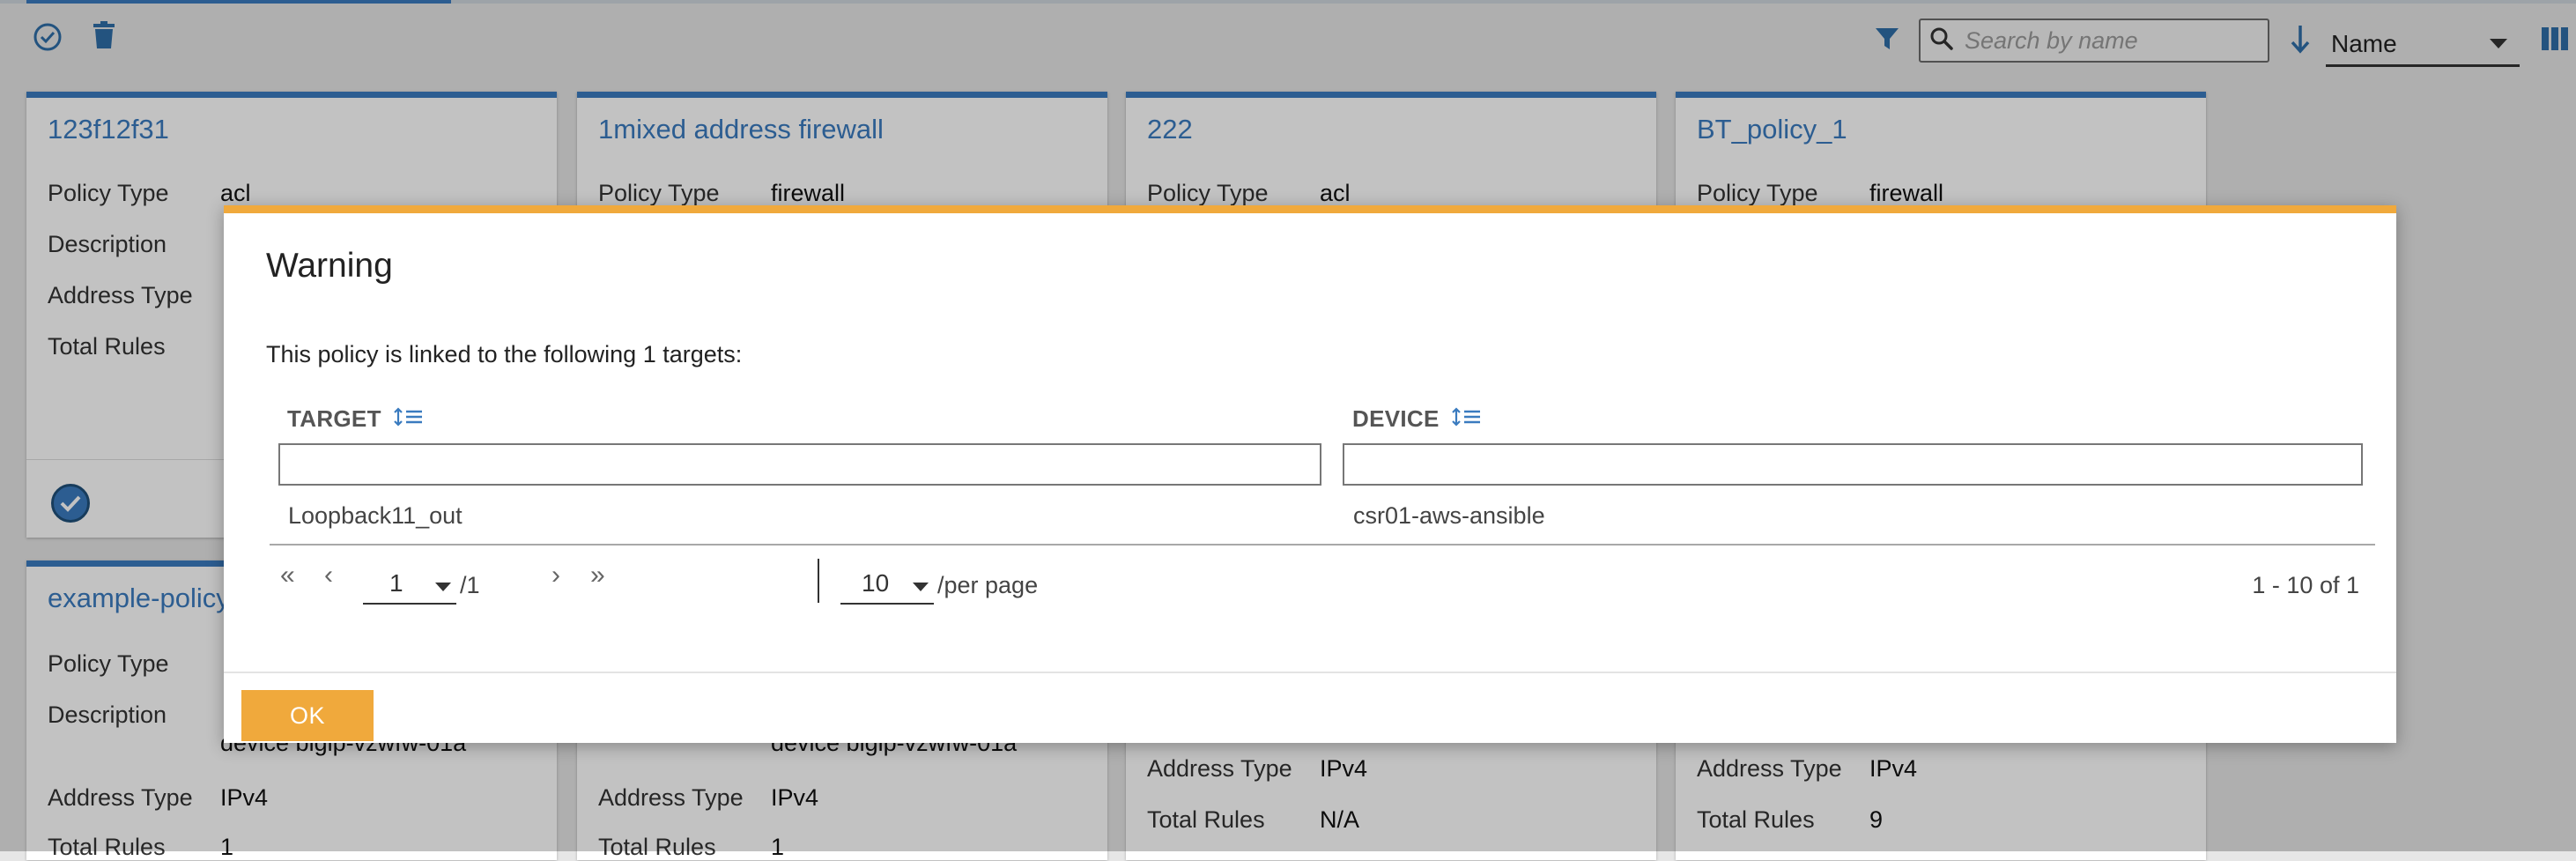 This screenshot has height=861, width=2576. Describe the element at coordinates (876, 583) in the screenshot. I see `per-page-value: 10` at that location.